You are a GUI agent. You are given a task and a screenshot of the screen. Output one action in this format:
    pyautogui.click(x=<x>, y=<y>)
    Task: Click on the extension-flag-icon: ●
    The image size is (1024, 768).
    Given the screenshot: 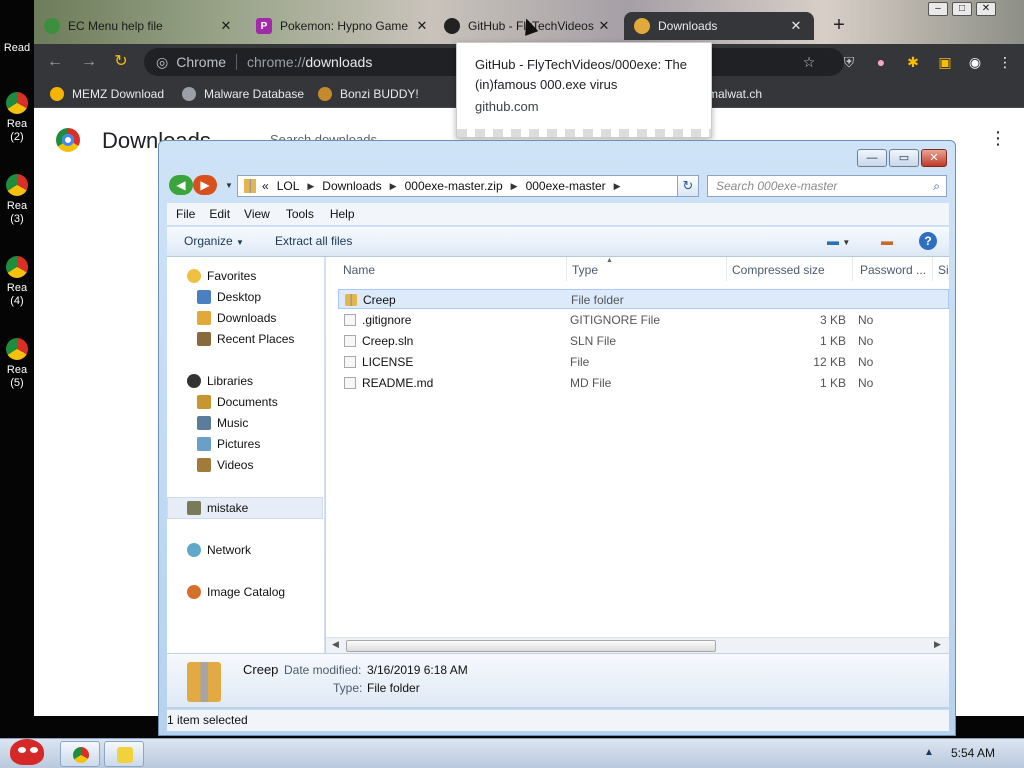 What is the action you would take?
    pyautogui.click(x=881, y=62)
    